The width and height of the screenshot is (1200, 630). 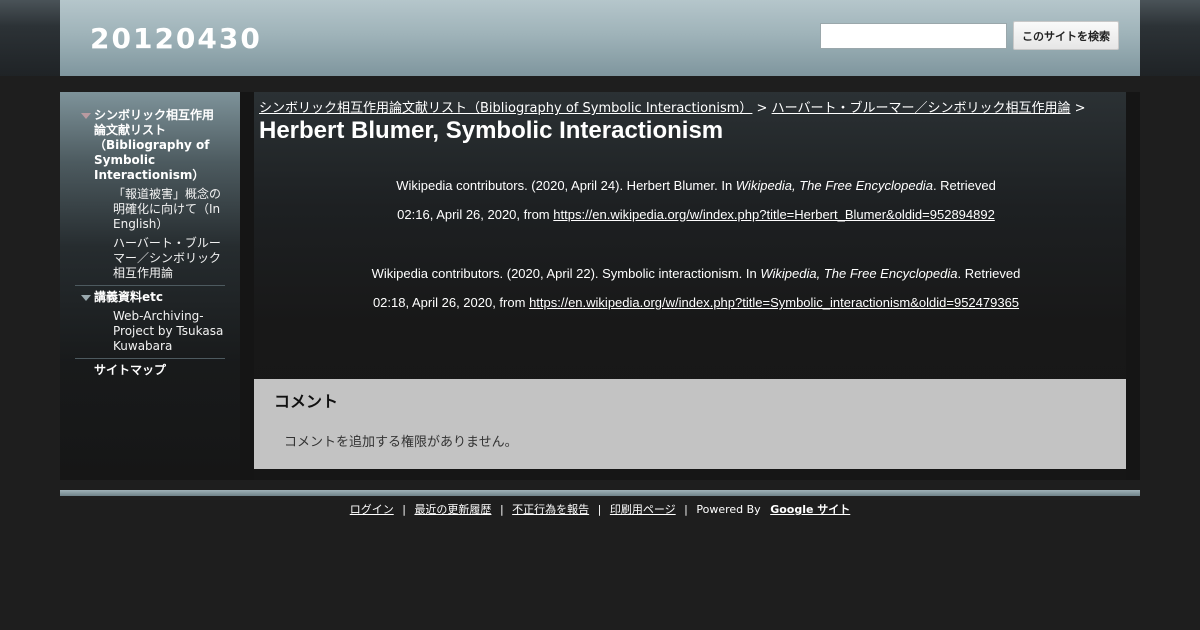 I want to click on search-input, so click(x=913, y=36).